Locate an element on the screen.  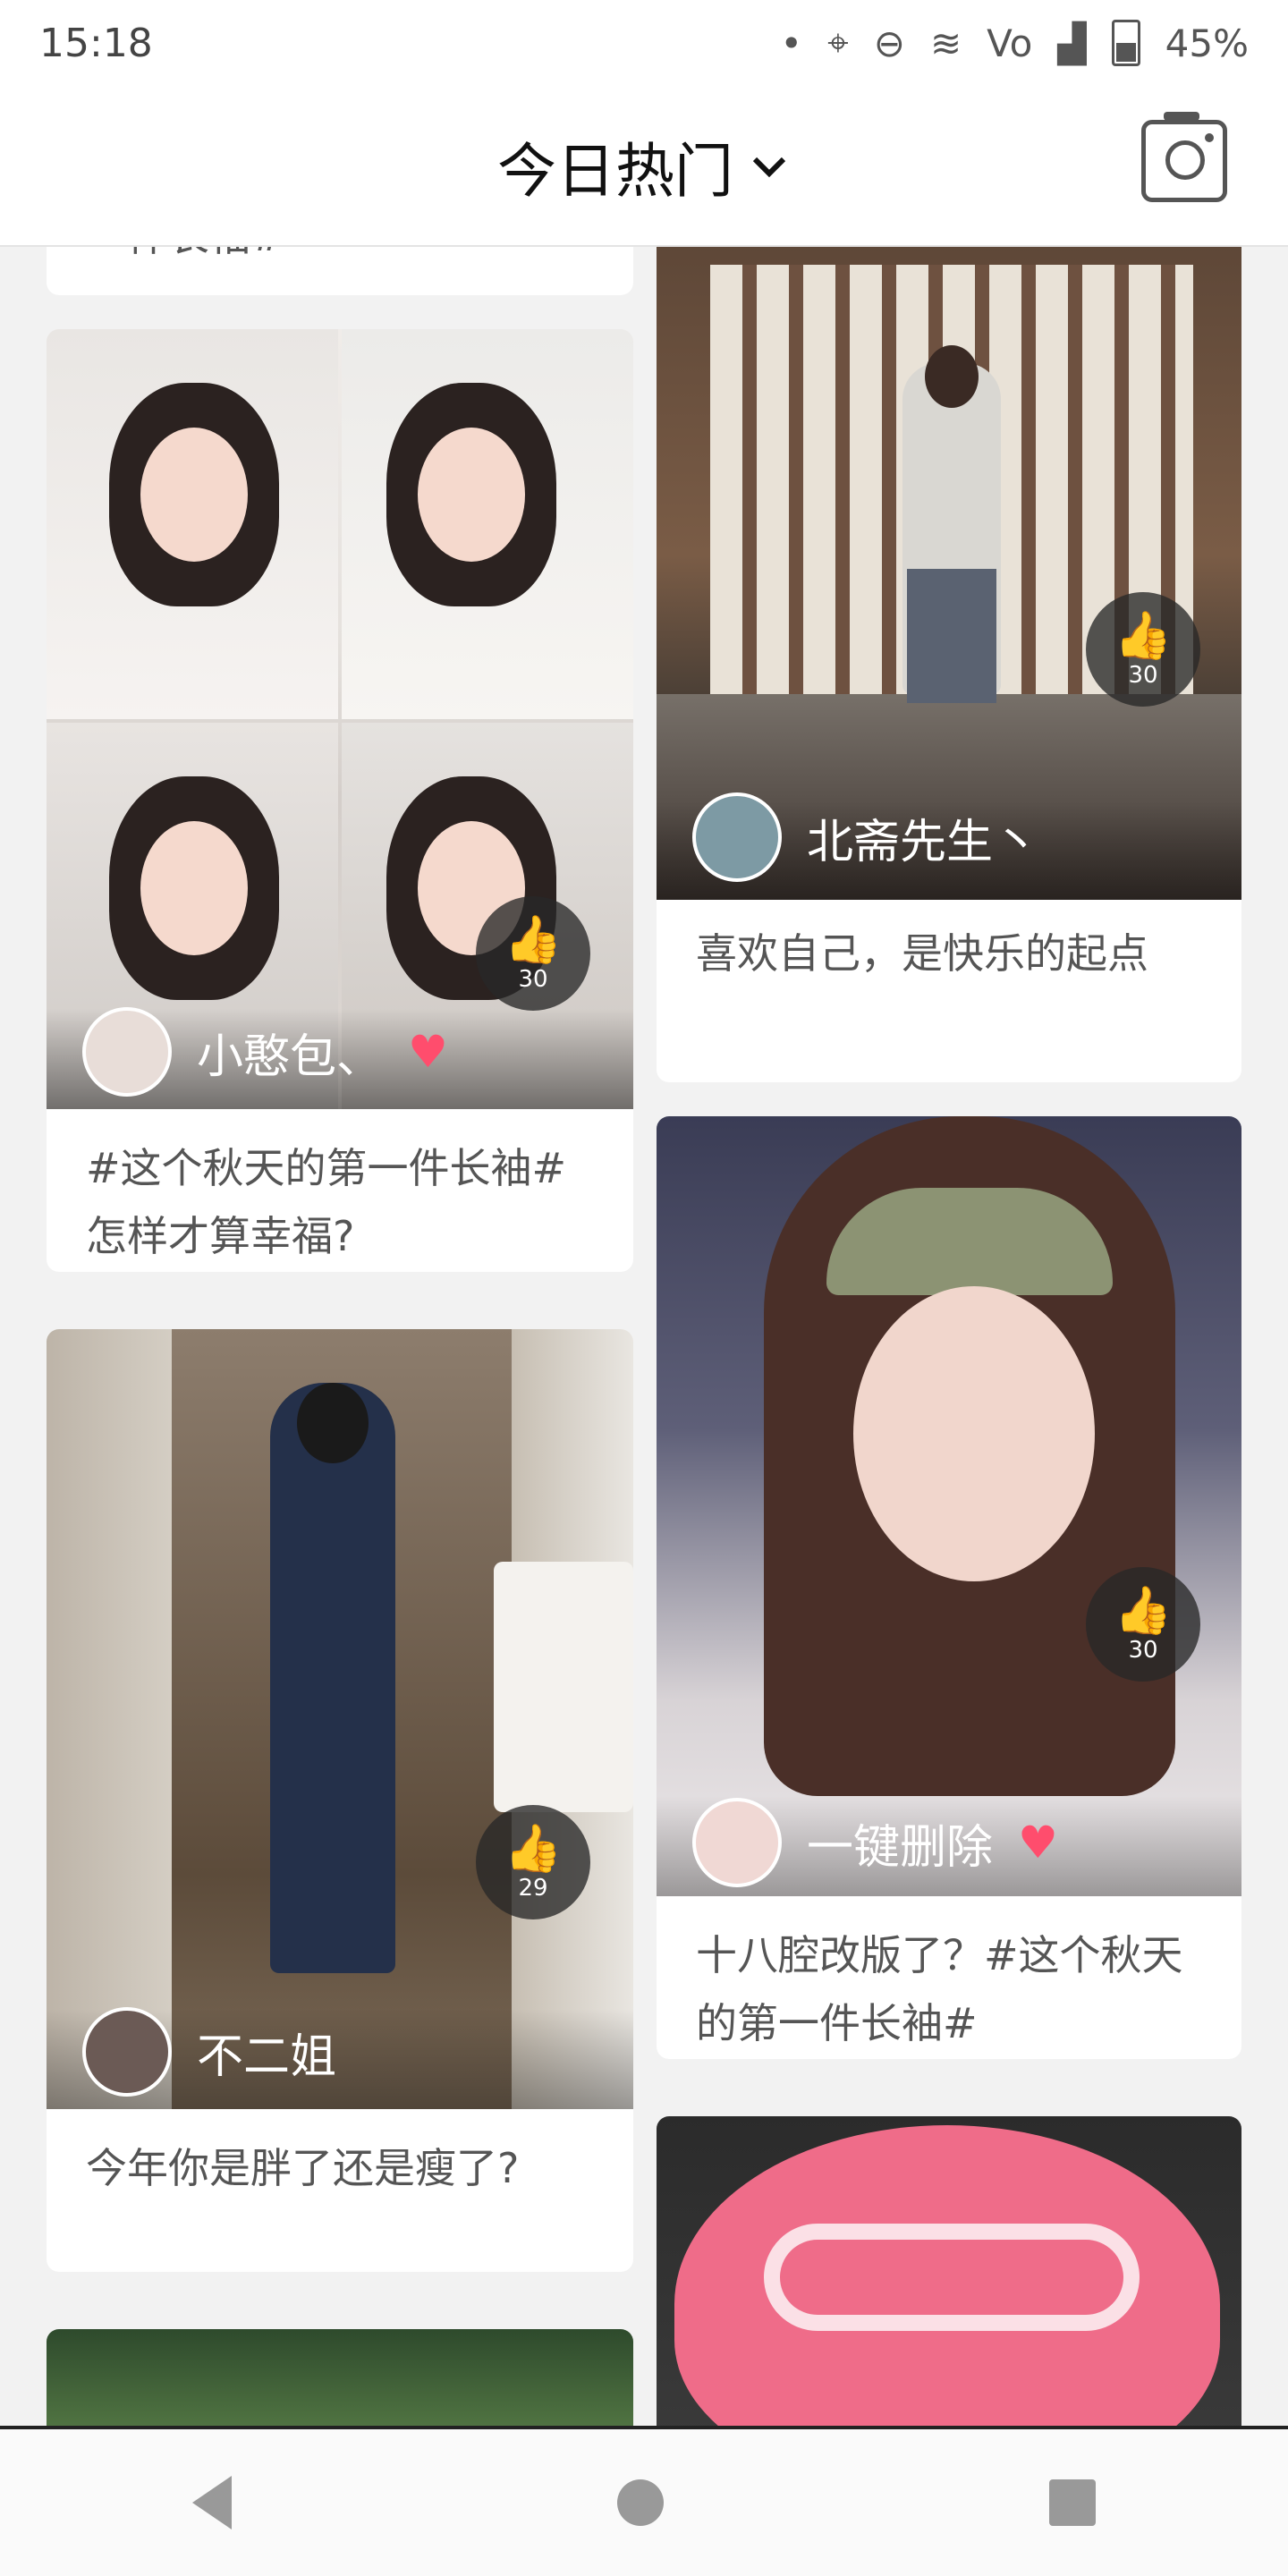
post-photo: 北斋先生丶 👍 30 is located at coordinates (949, 573).